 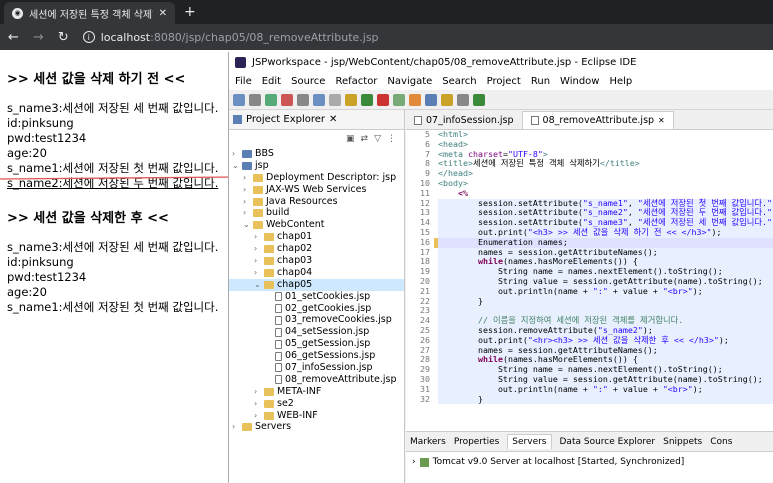 What do you see at coordinates (88, 37) in the screenshot?
I see `info-icon: i` at bounding box center [88, 37].